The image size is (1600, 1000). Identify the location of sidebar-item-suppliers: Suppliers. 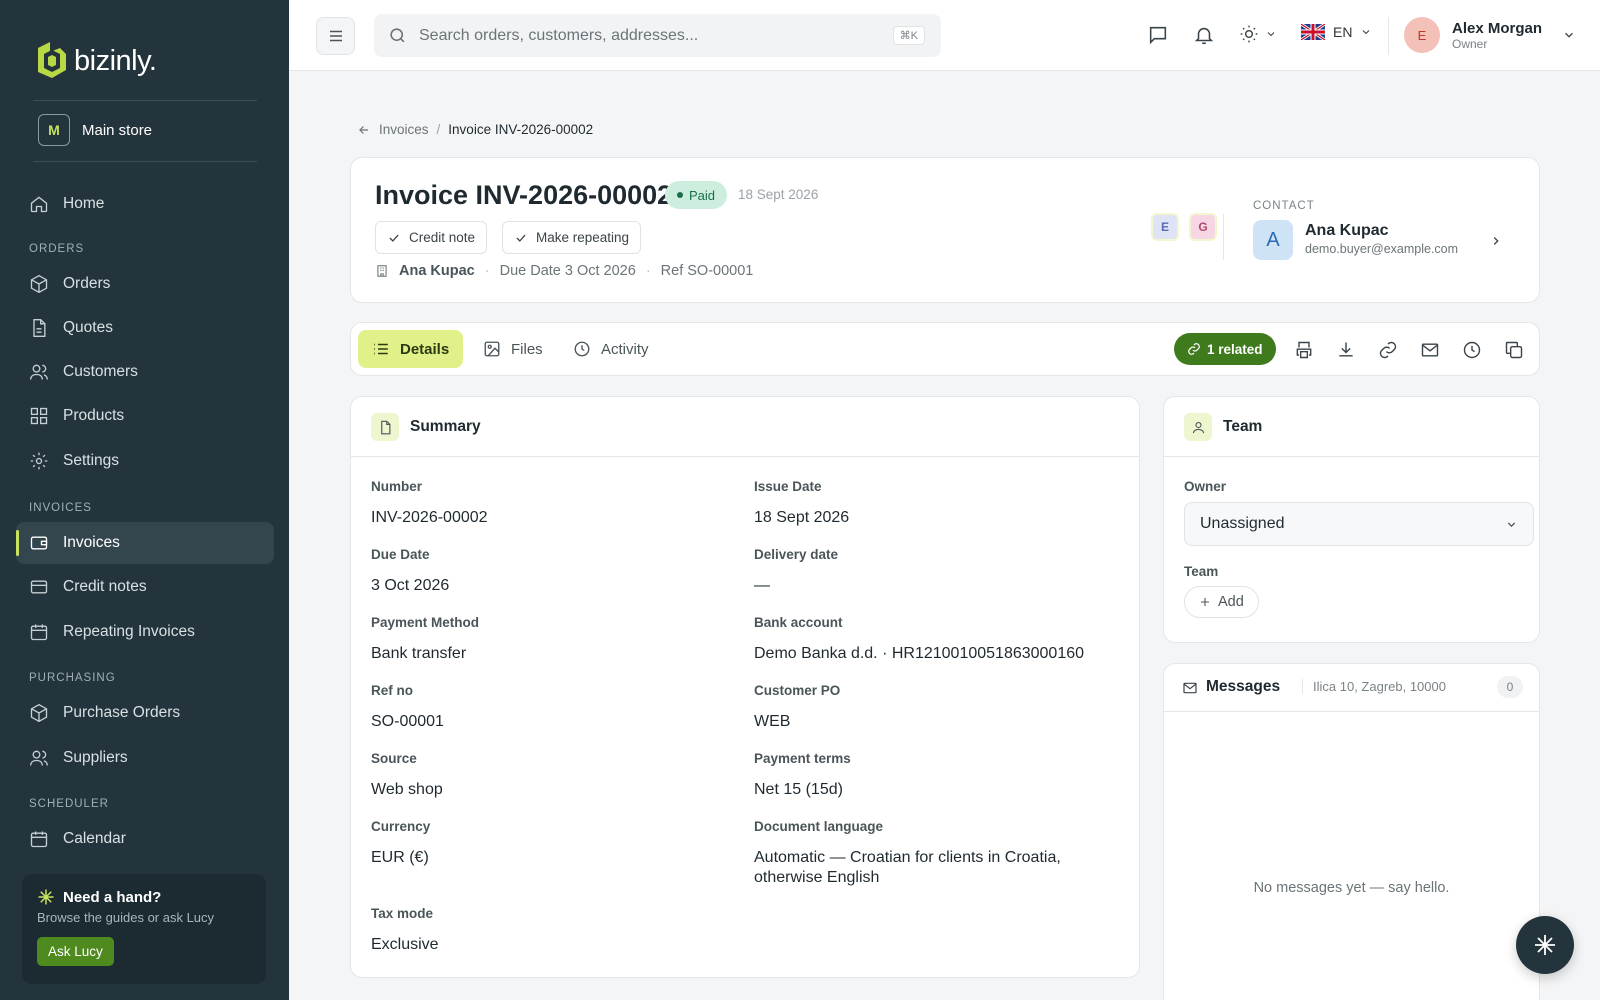
(145, 758).